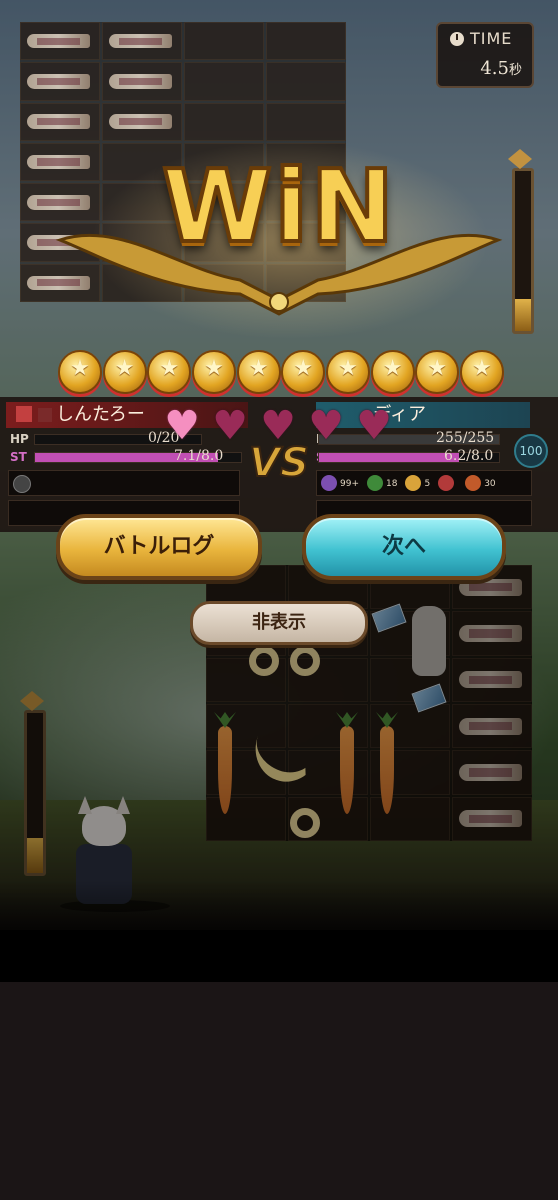 Image resolution: width=558 pixels, height=1200 pixels. Describe the element at coordinates (392, 484) in the screenshot. I see `status-effect-count: 18` at that location.